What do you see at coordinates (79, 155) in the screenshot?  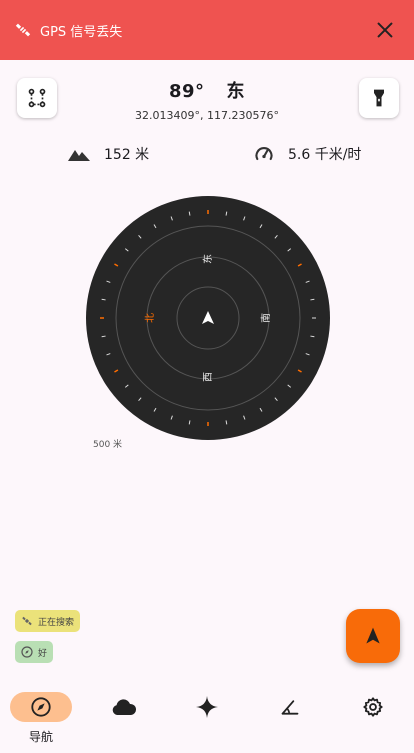 I see `mountain-icon` at bounding box center [79, 155].